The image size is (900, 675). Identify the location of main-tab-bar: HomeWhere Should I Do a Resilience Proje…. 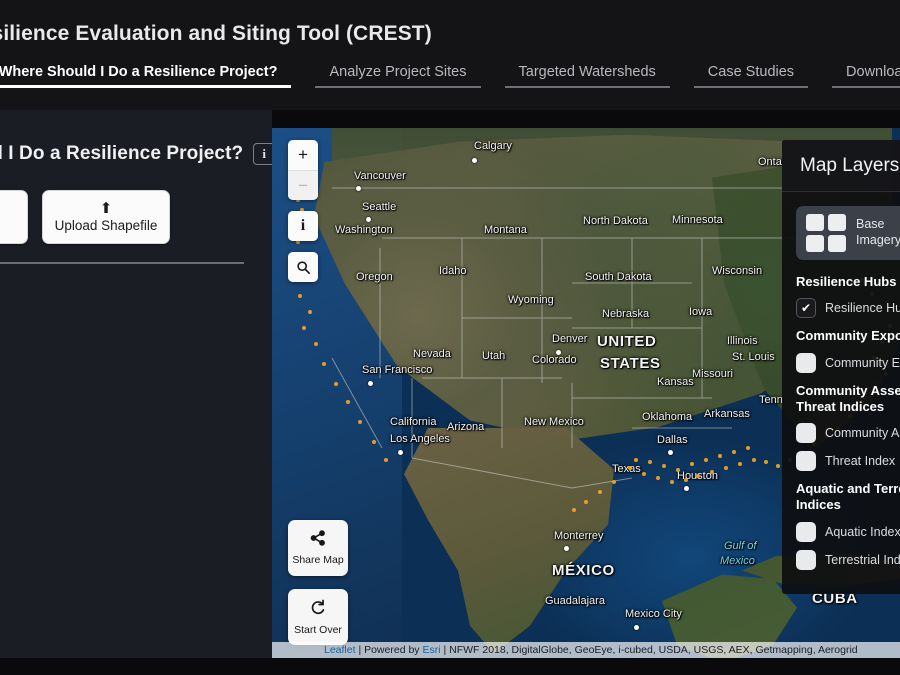
(450, 76).